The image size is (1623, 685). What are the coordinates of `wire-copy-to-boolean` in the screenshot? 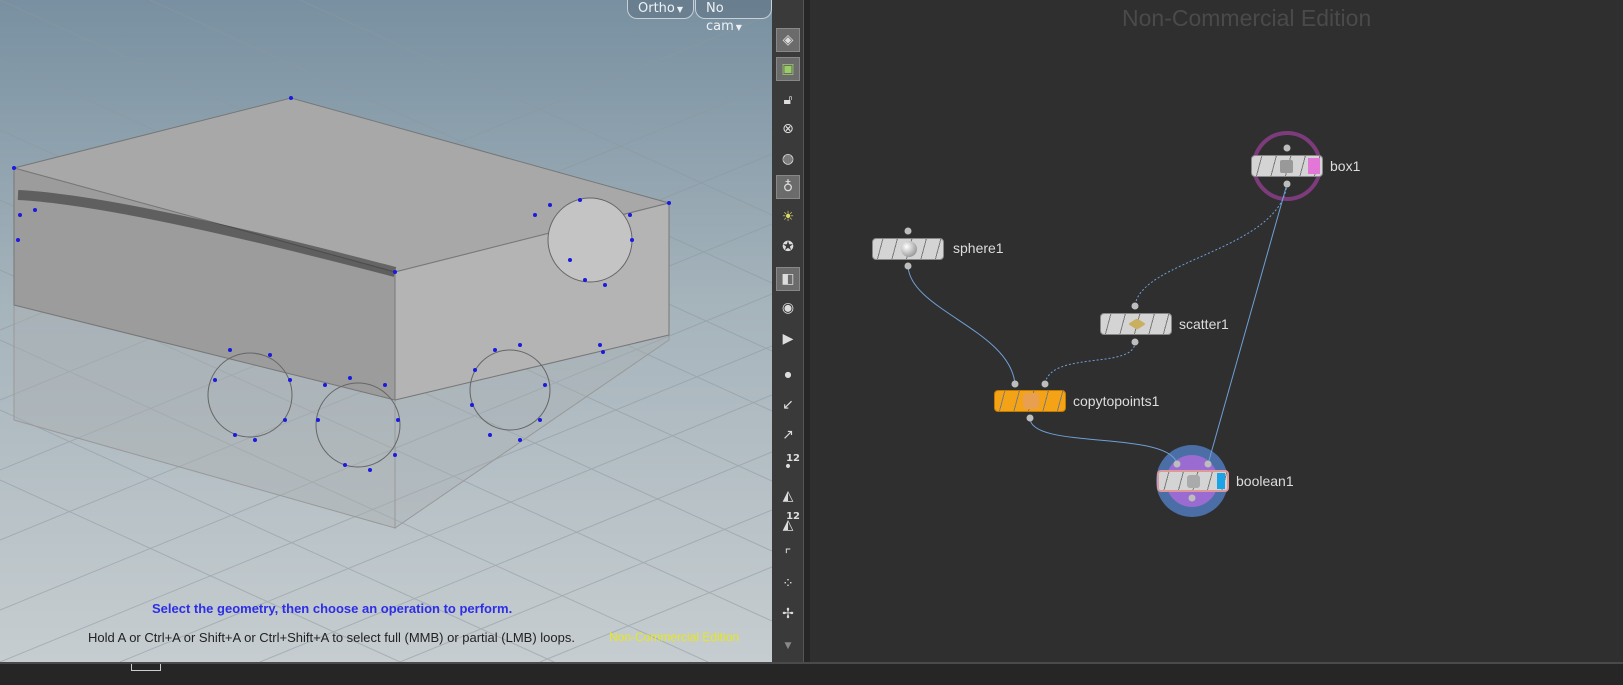 It's located at (1103, 441).